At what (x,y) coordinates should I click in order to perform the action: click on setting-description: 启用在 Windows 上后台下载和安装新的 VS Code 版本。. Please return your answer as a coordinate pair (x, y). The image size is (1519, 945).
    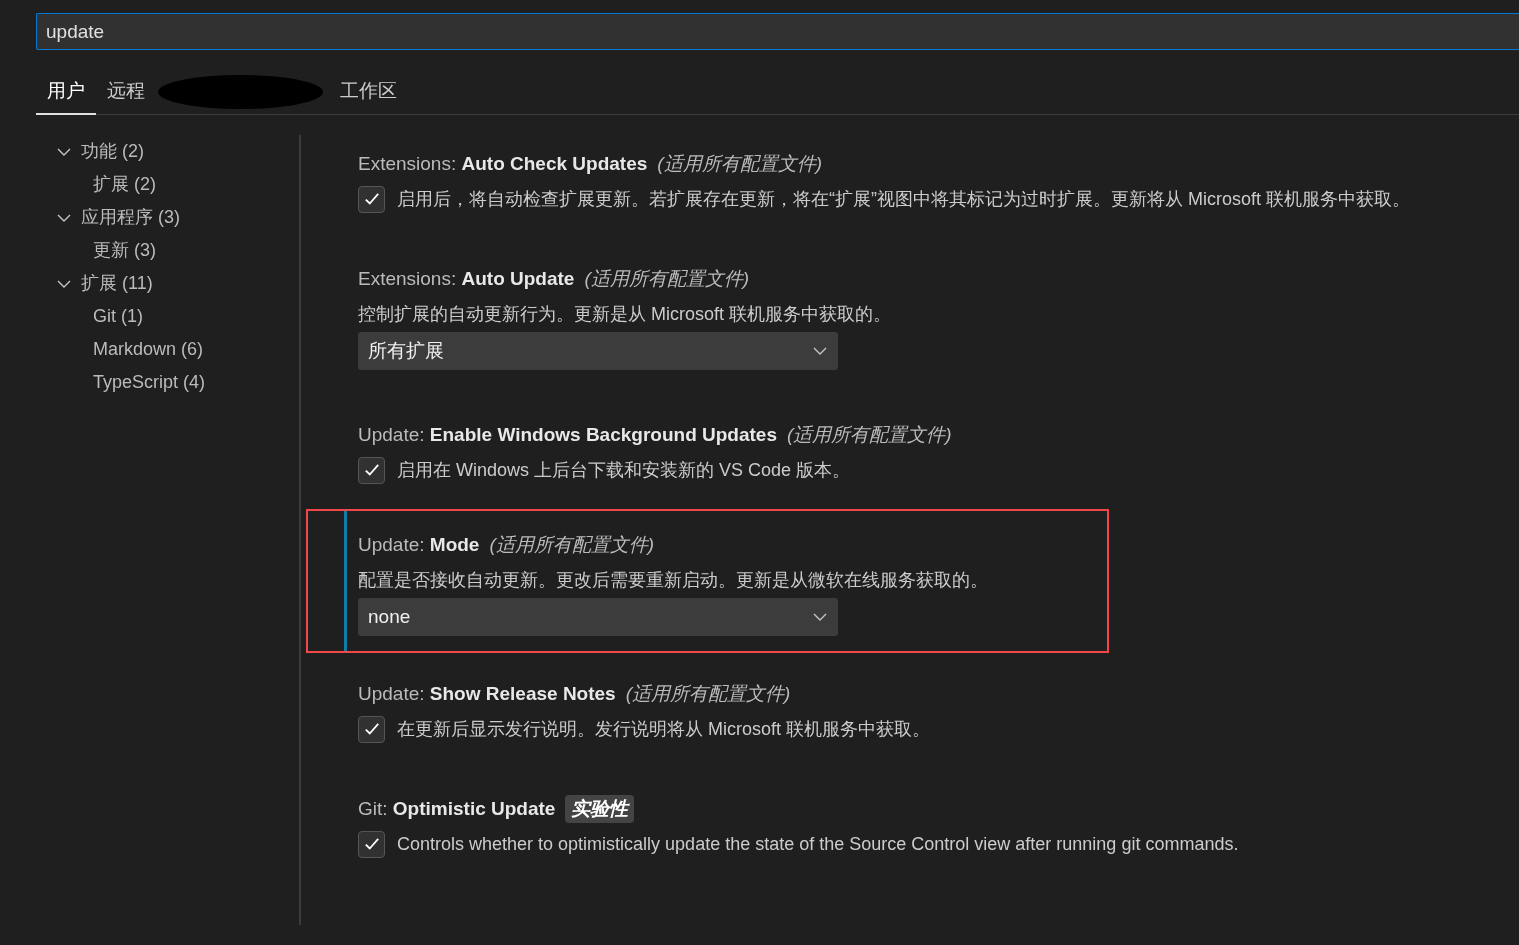
    Looking at the image, I should click on (624, 470).